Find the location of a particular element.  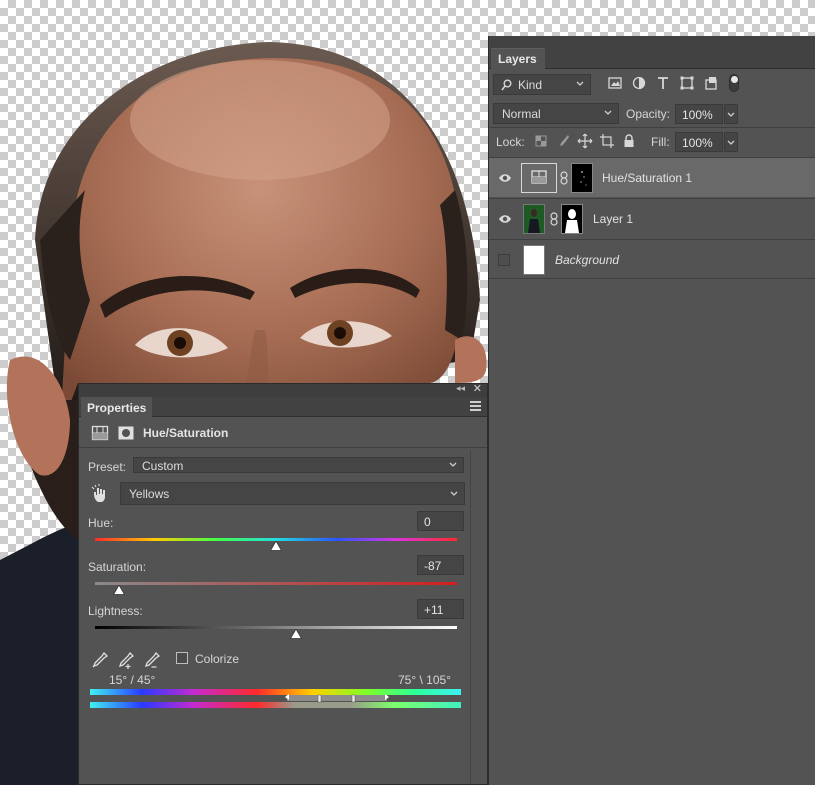

layer-row-hue-saturation: Hue/Saturation 1 is located at coordinates (652, 177).